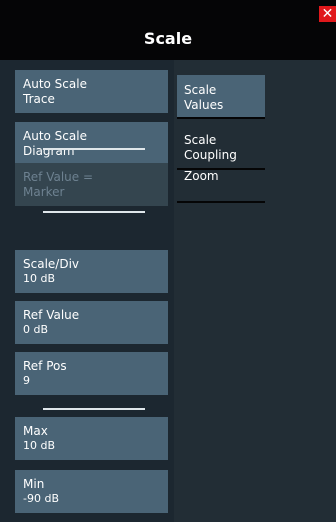  I want to click on tab-scale-values: Scale Values, so click(221, 96).